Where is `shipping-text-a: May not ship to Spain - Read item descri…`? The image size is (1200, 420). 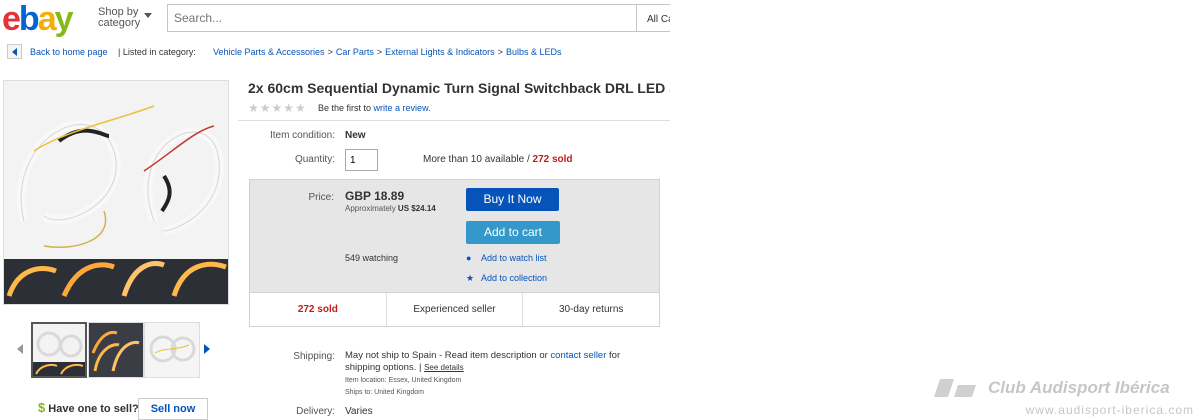 shipping-text-a: May not ship to Spain - Read item descri… is located at coordinates (446, 355).